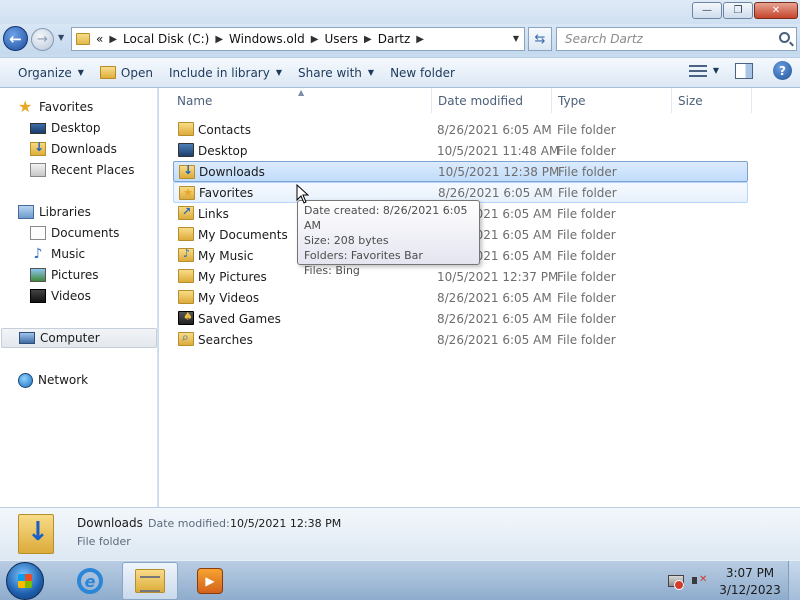 This screenshot has width=800, height=600. Describe the element at coordinates (341, 39) in the screenshot. I see `breadcrumb-users: Users` at that location.